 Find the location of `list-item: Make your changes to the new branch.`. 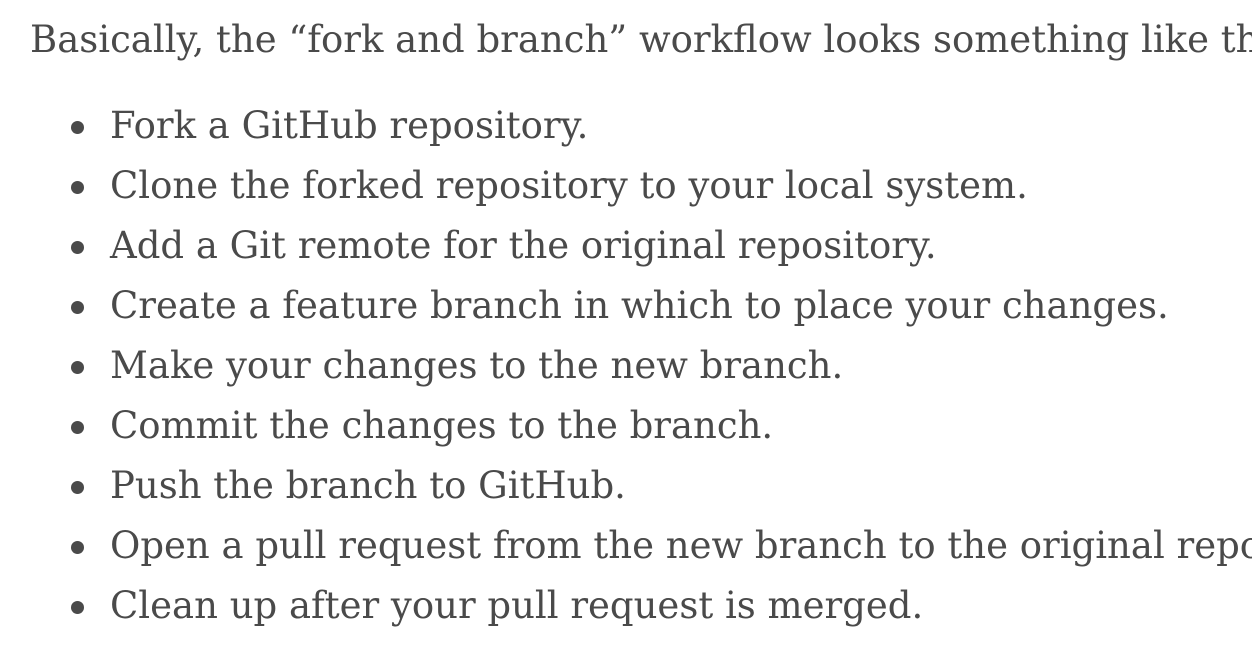

list-item: Make your changes to the new branch. is located at coordinates (637, 366).